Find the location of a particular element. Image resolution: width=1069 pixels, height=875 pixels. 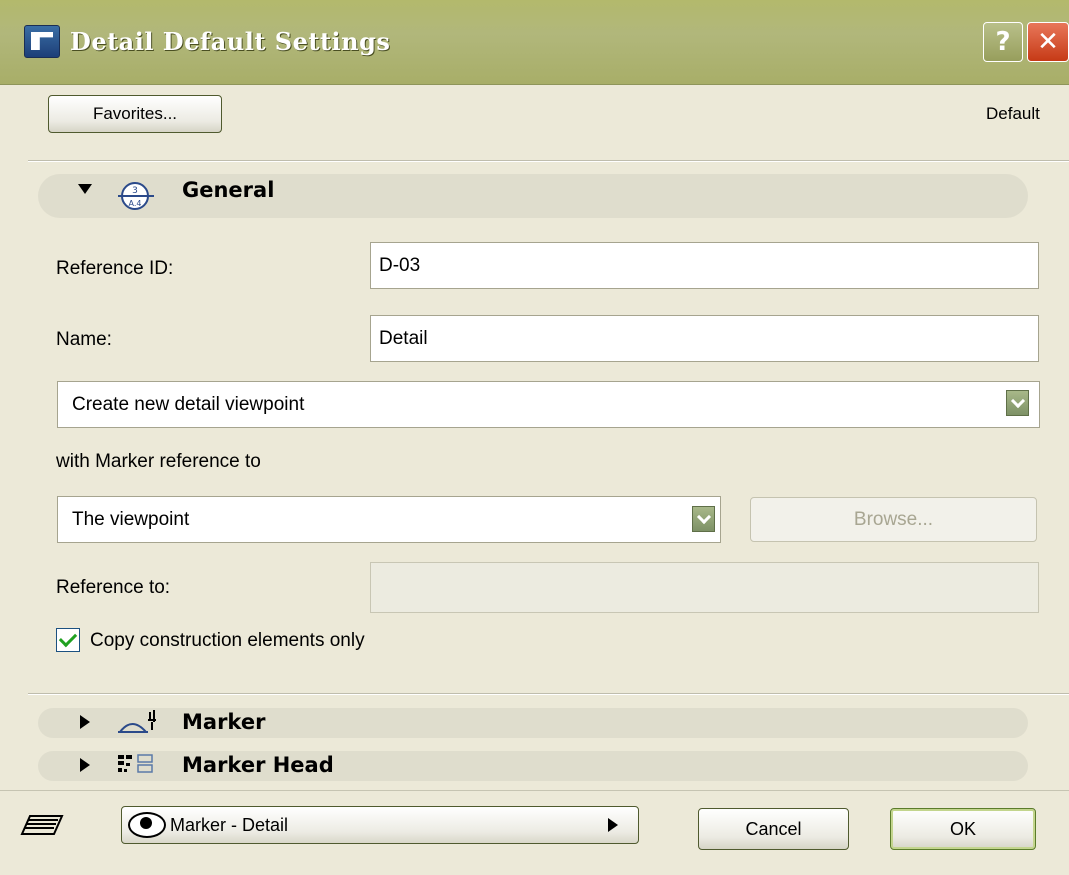

layer-icon is located at coordinates (42, 825).